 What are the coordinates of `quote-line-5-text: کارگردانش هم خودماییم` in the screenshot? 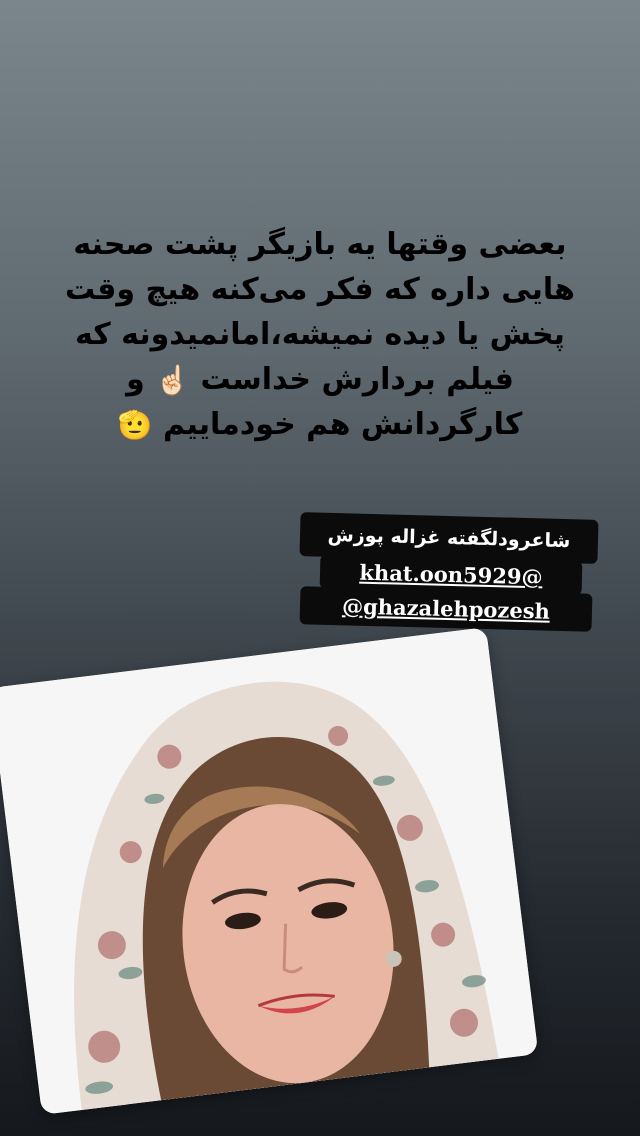 It's located at (342, 424).